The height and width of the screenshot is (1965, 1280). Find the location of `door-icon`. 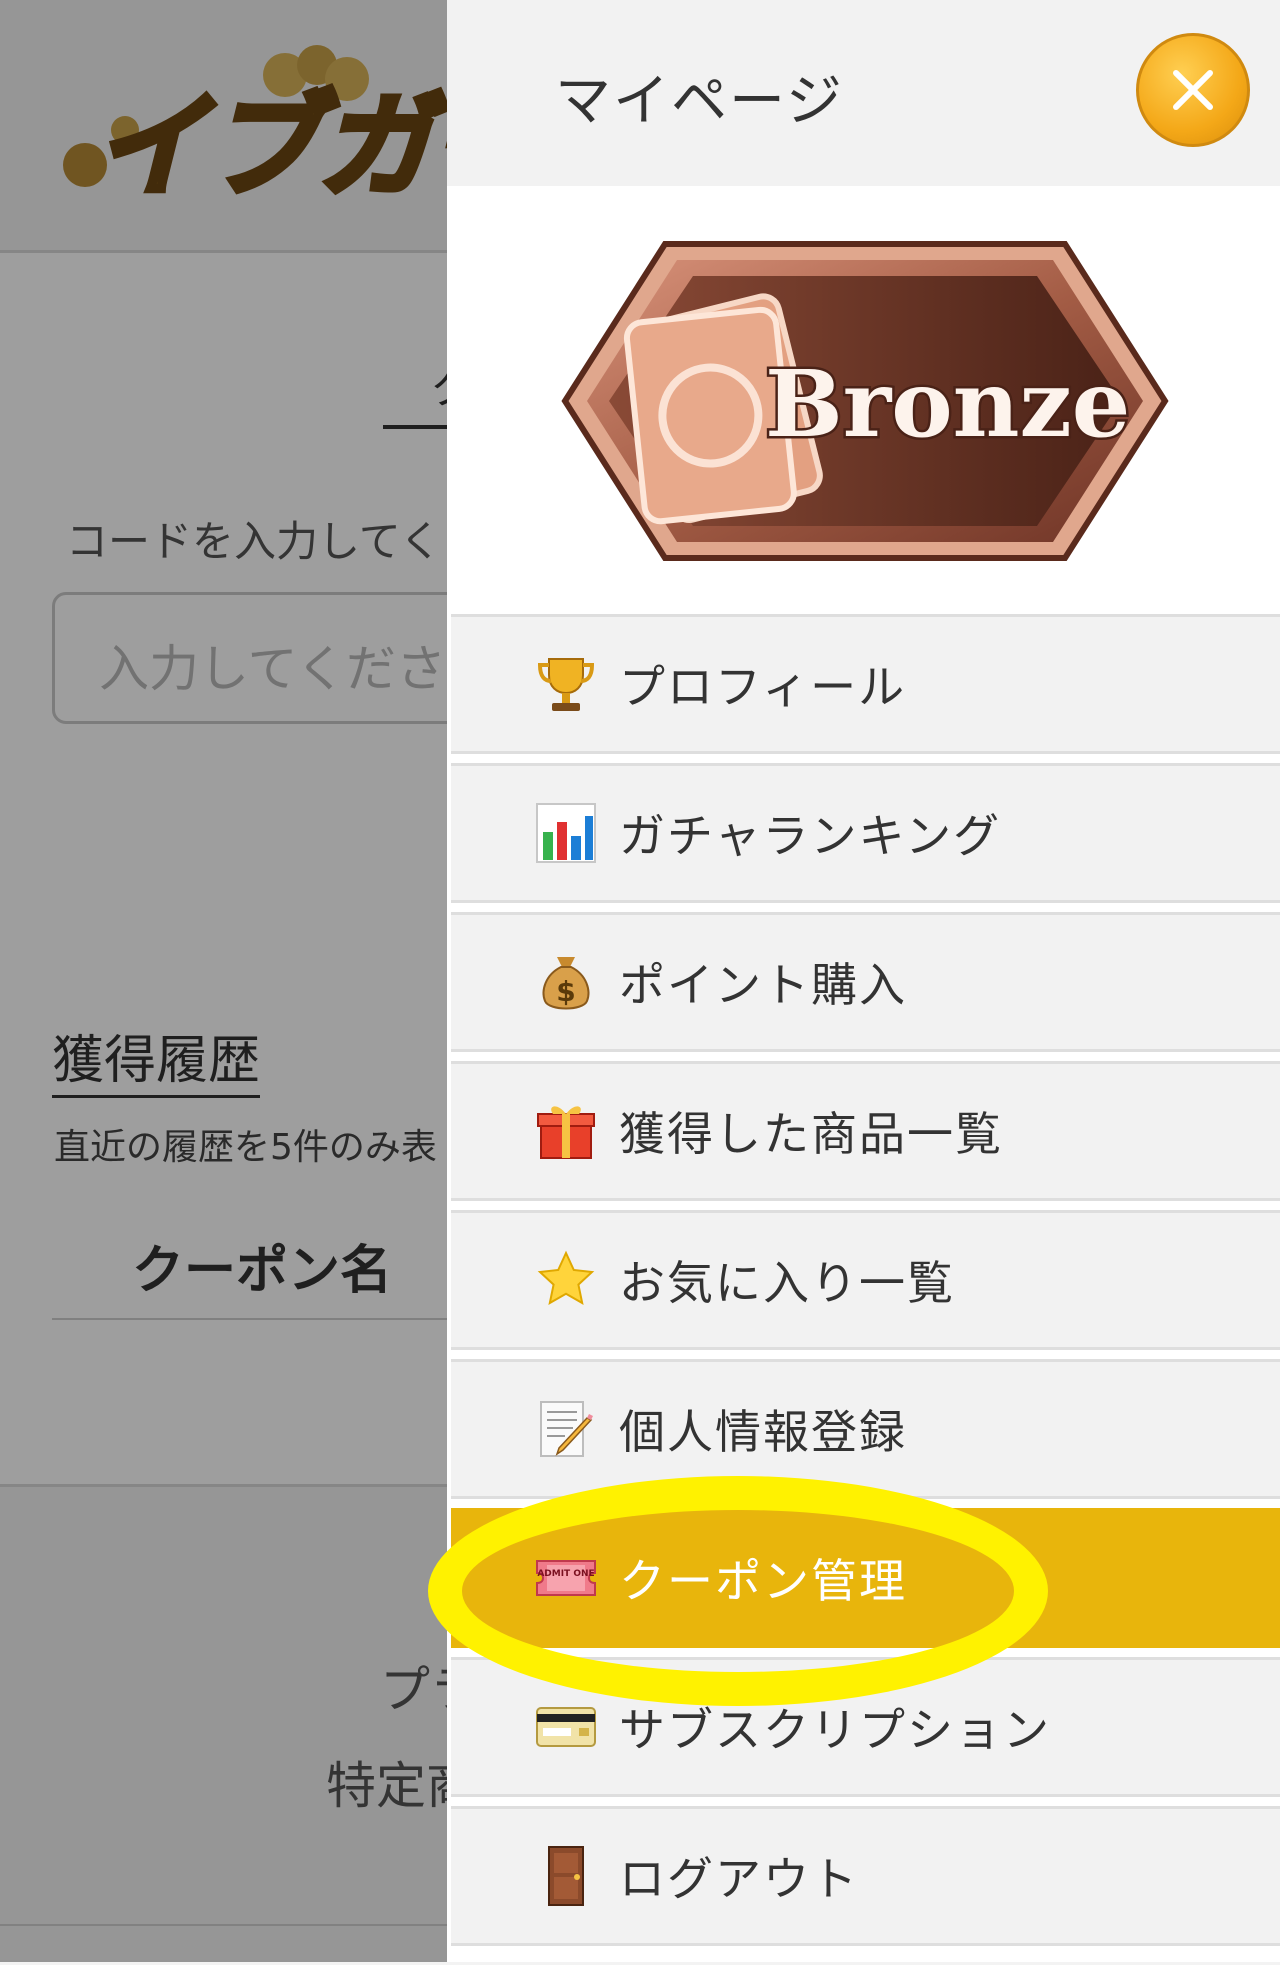

door-icon is located at coordinates (566, 1876).